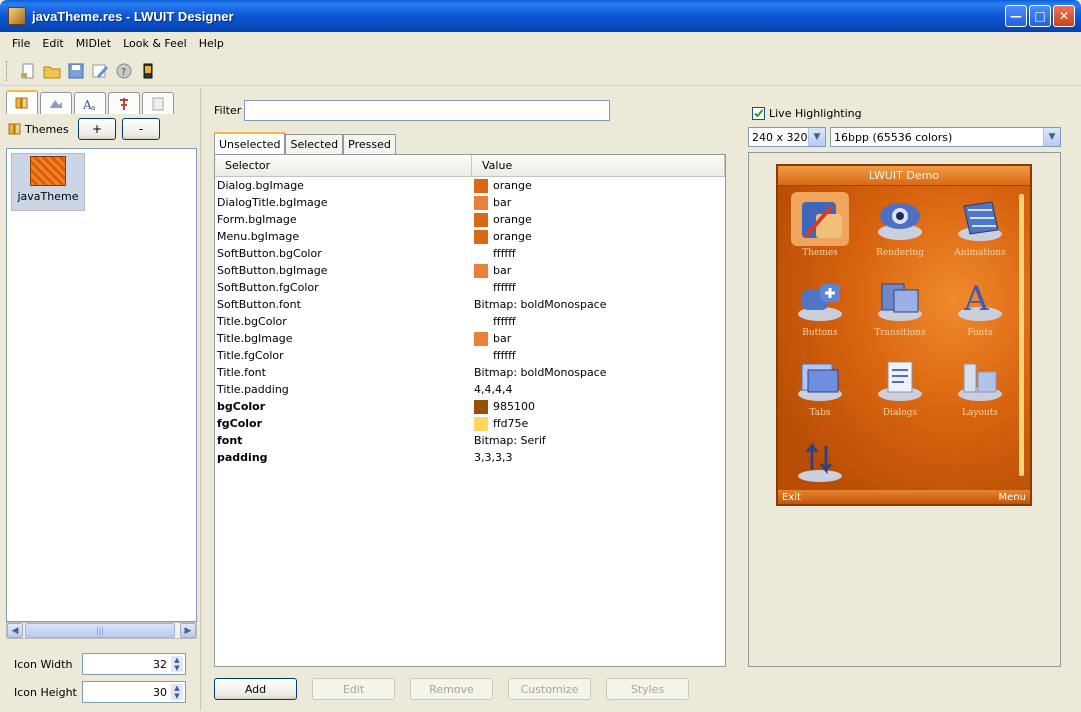 The height and width of the screenshot is (712, 1081). What do you see at coordinates (427, 110) in the screenshot?
I see `filter-input` at bounding box center [427, 110].